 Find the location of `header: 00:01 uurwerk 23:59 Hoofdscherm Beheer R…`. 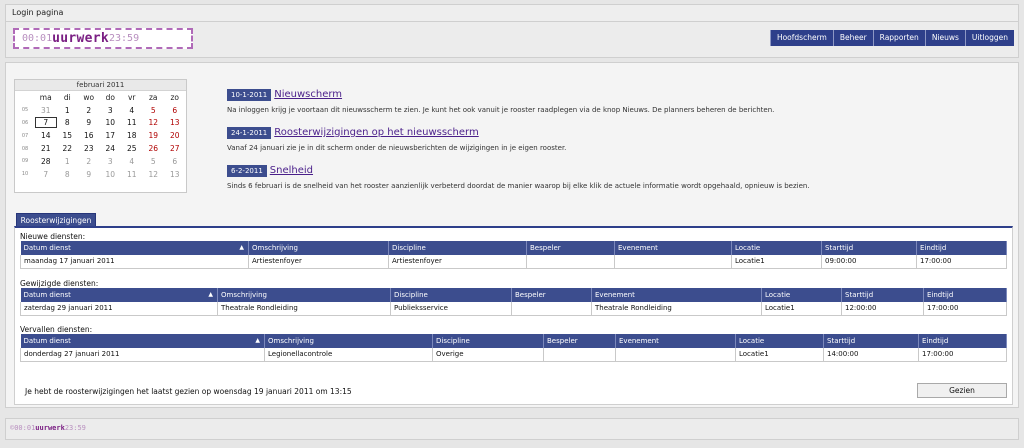

header: 00:01 uurwerk 23:59 Hoofdscherm Beheer R… is located at coordinates (512, 40).